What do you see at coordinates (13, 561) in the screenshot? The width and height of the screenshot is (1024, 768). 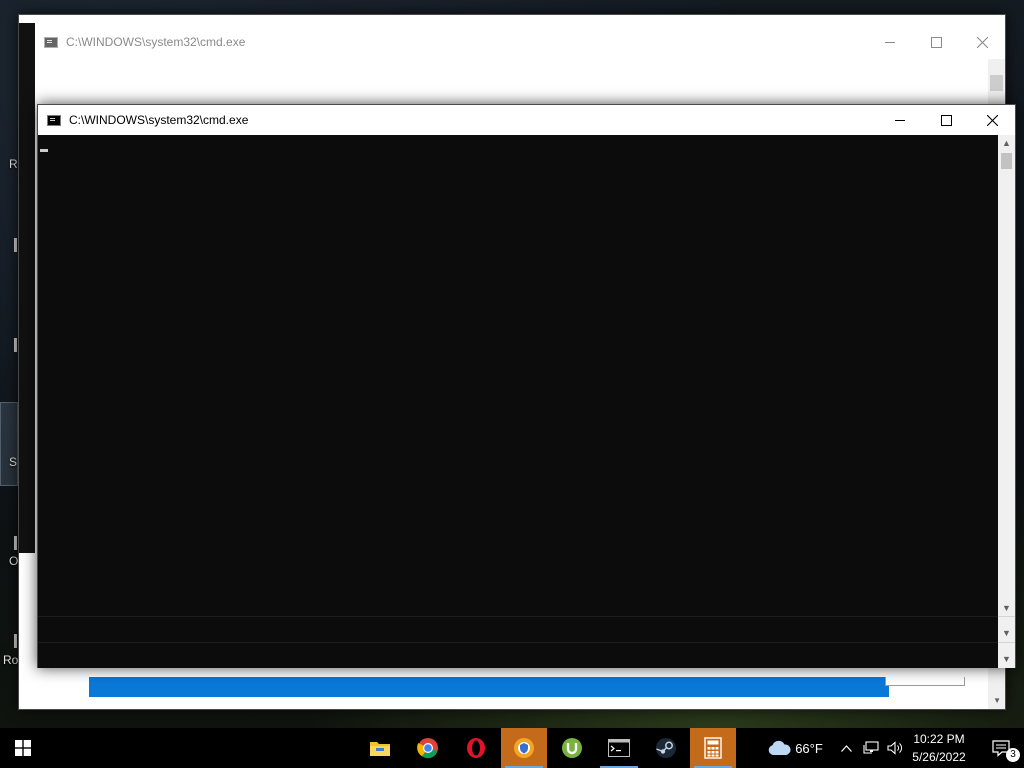 I see `desktop-icon-label: O` at bounding box center [13, 561].